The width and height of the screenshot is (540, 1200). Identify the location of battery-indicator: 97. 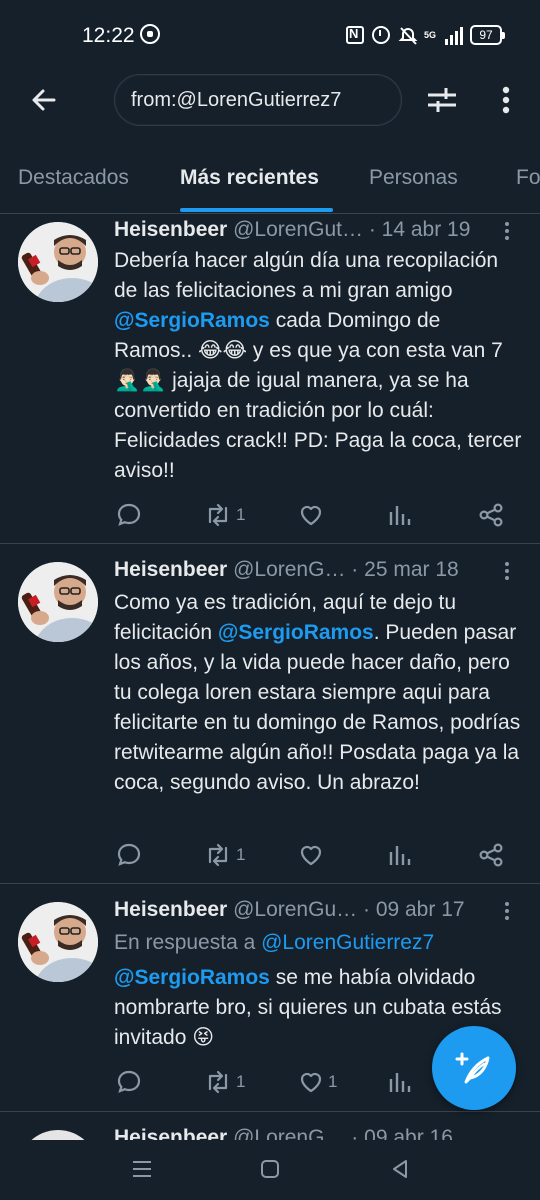
(487, 35).